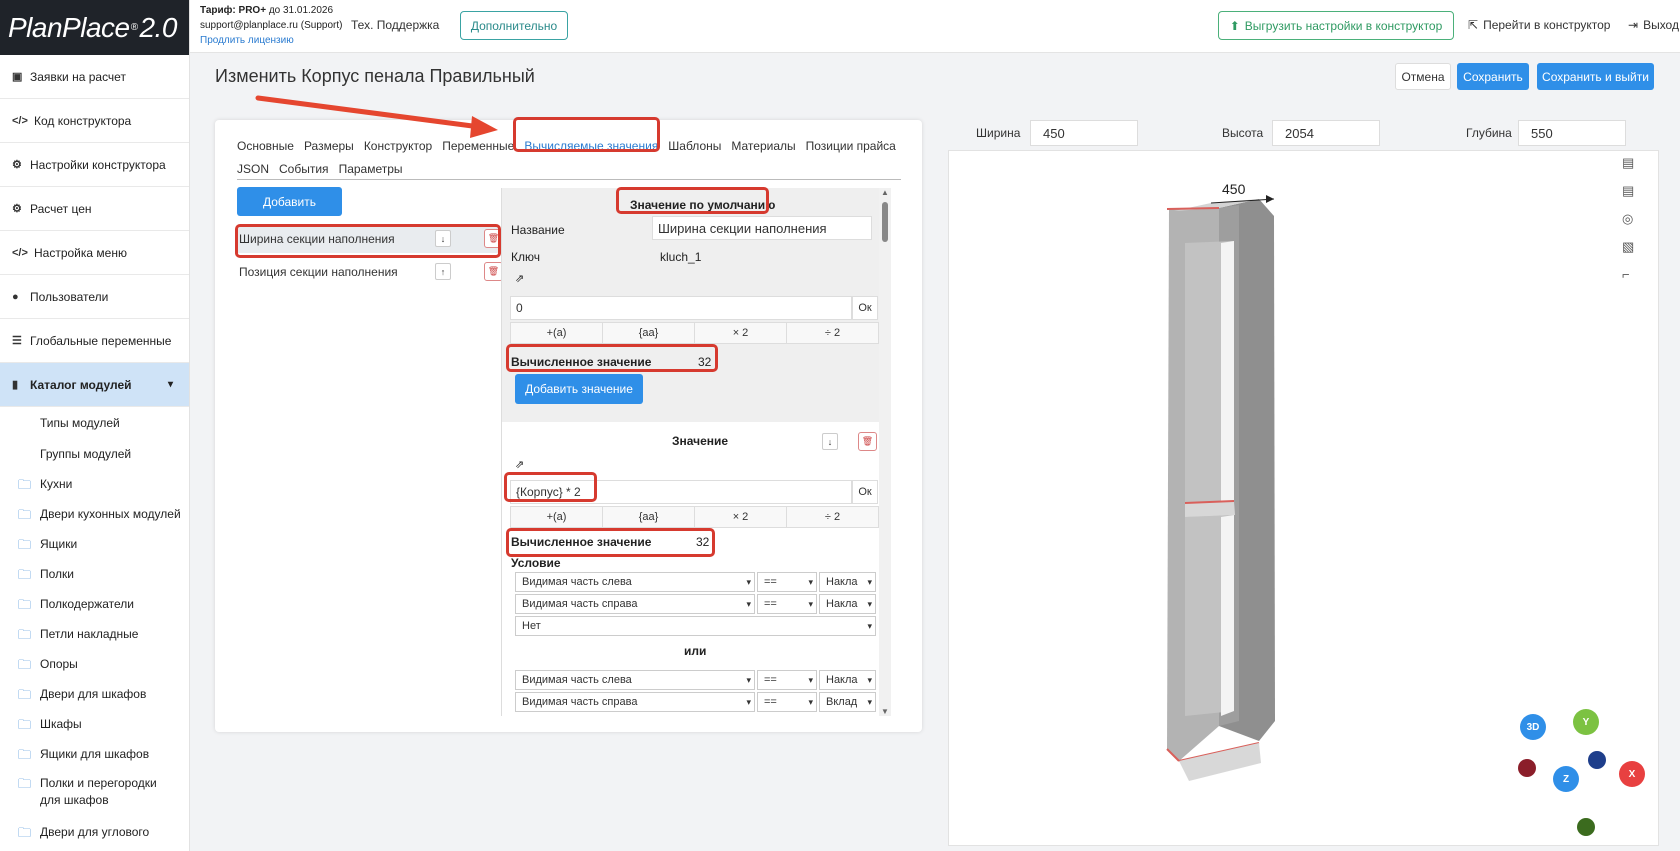 This screenshot has height=851, width=1680. I want to click on view-3d-badge: 3D, so click(1533, 727).